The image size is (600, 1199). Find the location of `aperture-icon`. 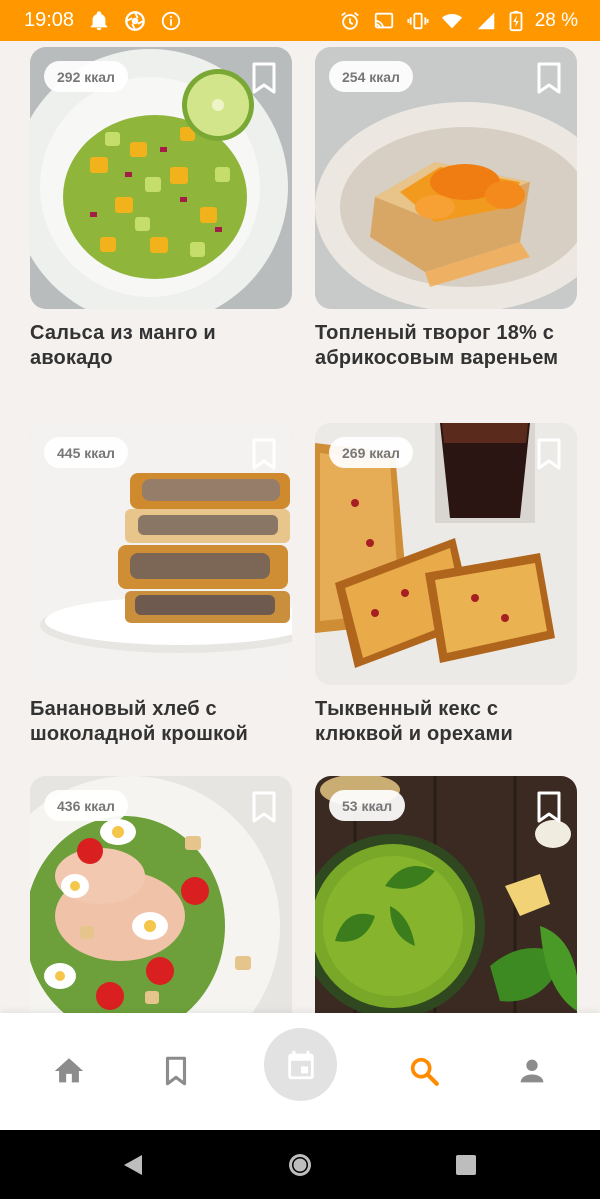

aperture-icon is located at coordinates (135, 21).